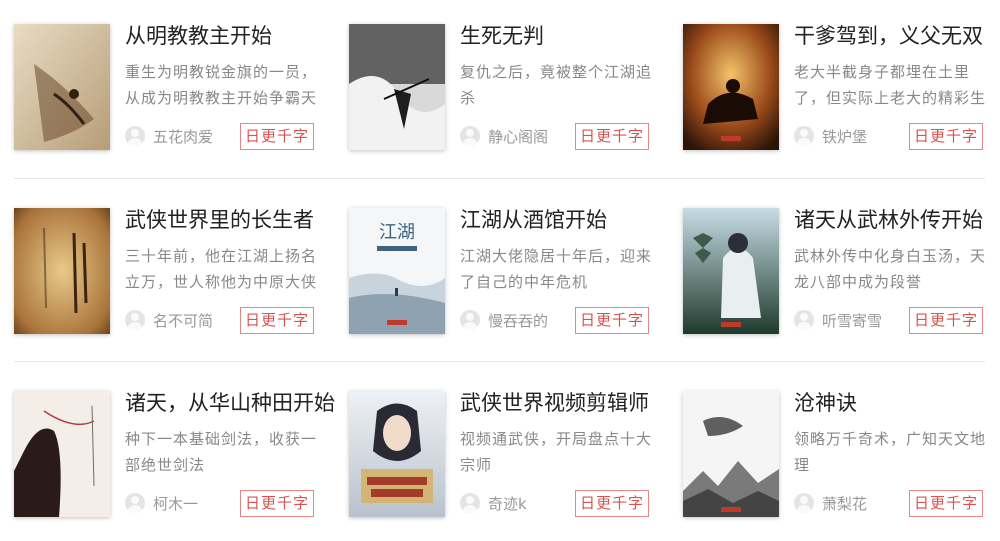 This screenshot has width=1000, height=541. I want to click on cover-mountain-ink-icon, so click(731, 454).